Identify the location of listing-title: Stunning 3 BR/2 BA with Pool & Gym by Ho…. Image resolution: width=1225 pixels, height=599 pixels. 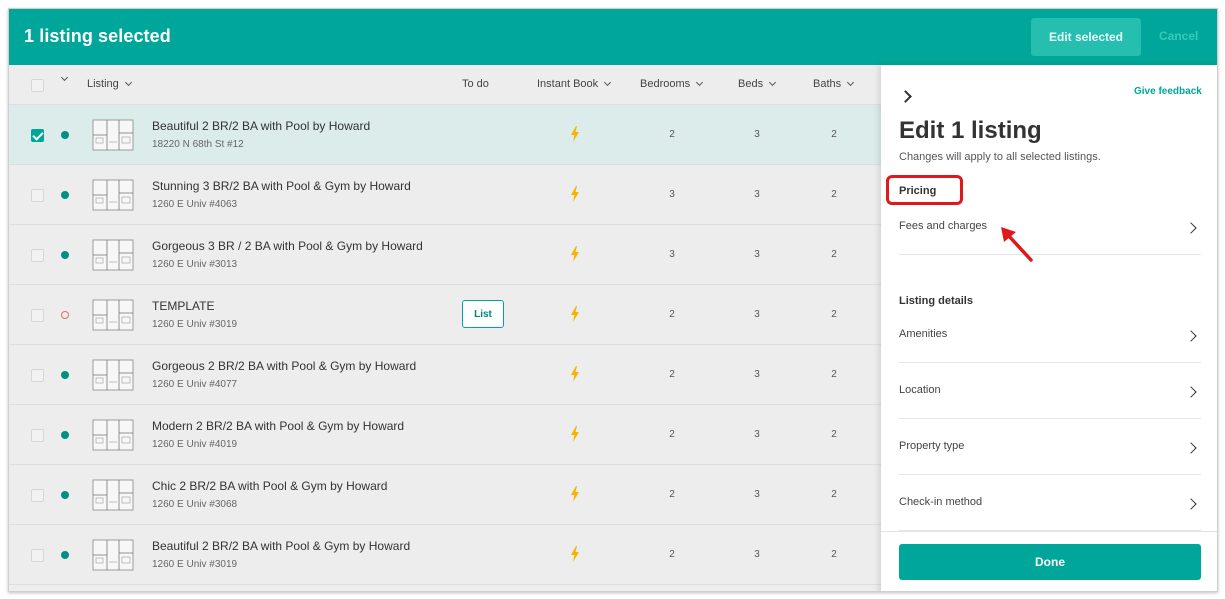
(281, 186).